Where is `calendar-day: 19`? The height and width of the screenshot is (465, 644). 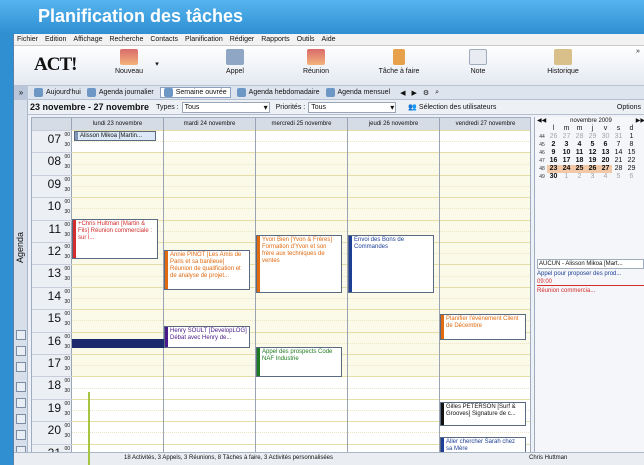 calendar-day: 19 is located at coordinates (592, 161).